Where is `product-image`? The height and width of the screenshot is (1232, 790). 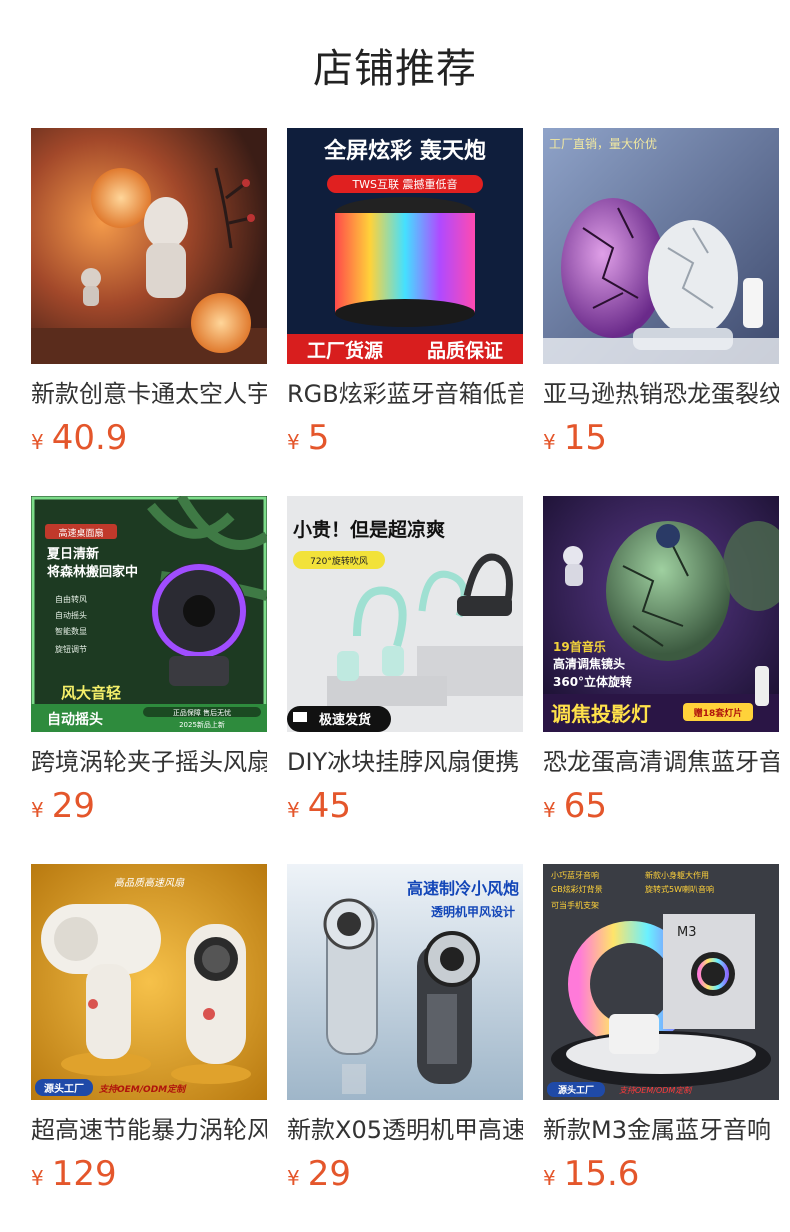
product-image is located at coordinates (149, 246).